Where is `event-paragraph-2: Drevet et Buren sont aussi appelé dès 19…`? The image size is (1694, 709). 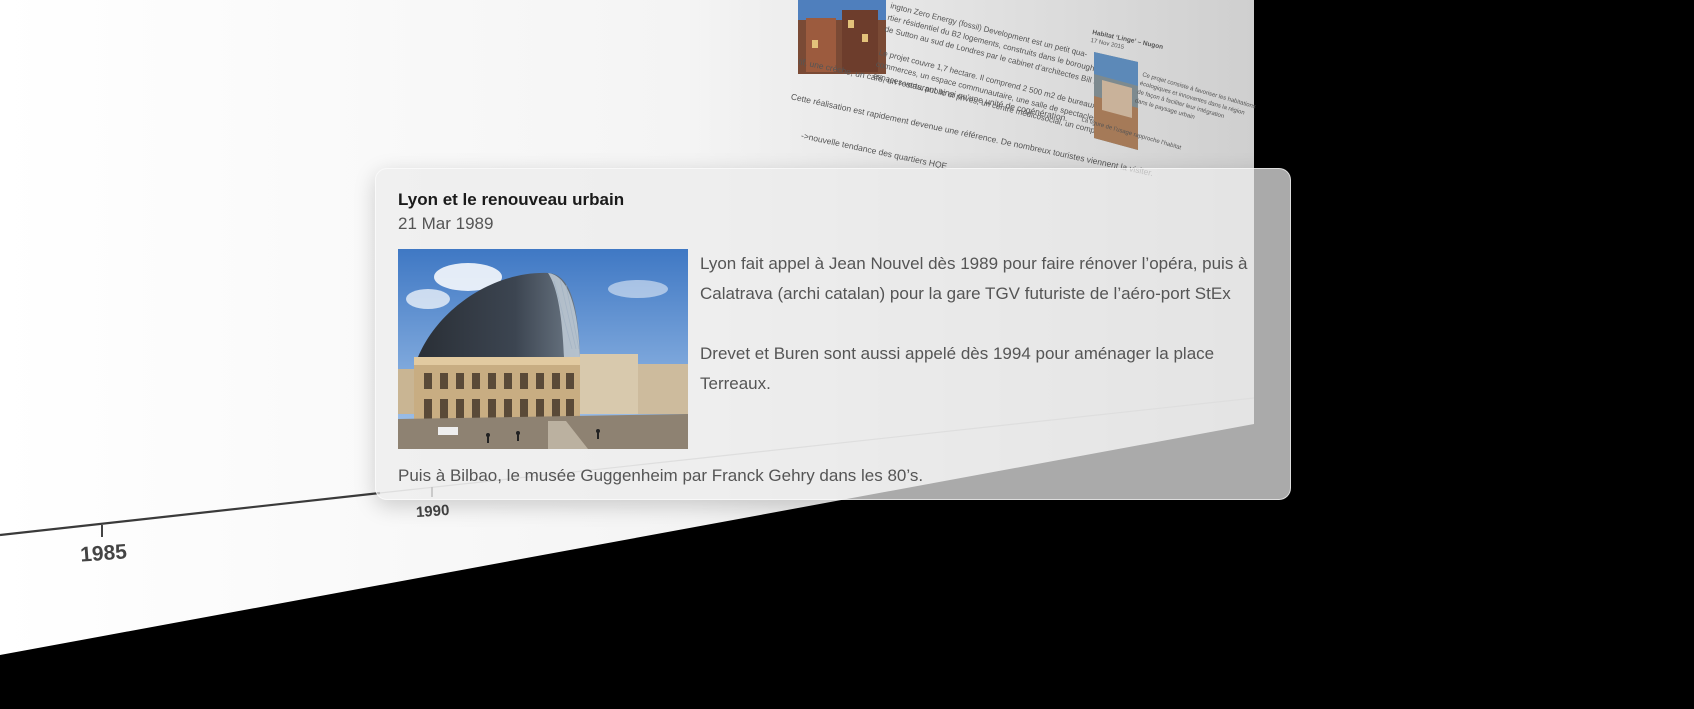
event-paragraph-2: Drevet et Buren sont aussi appelé dès 19… is located at coordinates (957, 368).